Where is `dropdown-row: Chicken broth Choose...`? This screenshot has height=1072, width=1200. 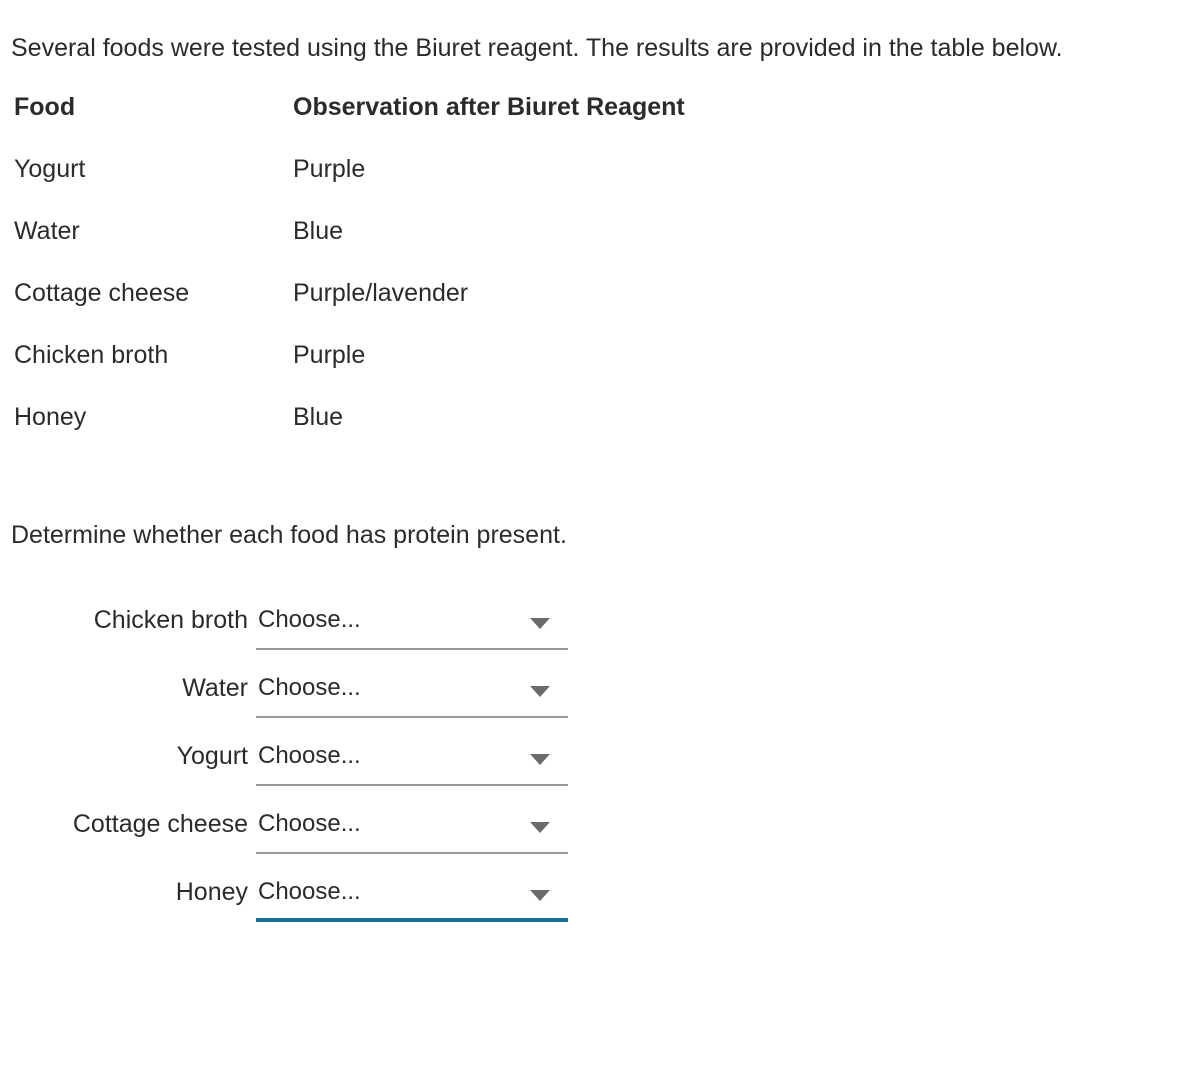
dropdown-row: Chicken broth Choose... is located at coordinates (350, 634).